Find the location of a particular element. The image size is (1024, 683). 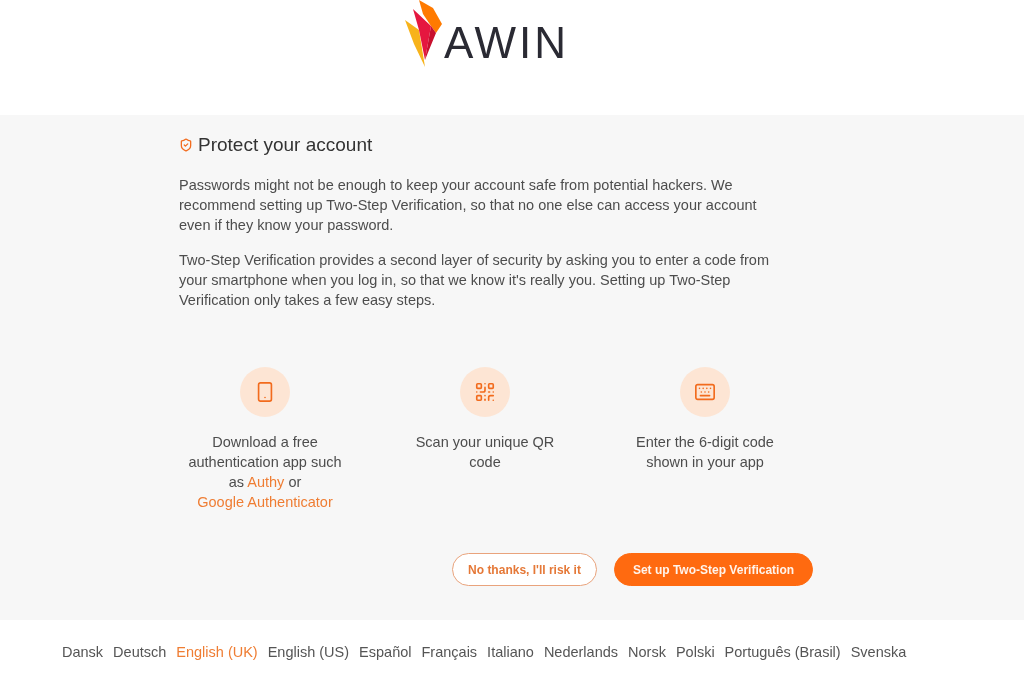

language-link: English (US) is located at coordinates (308, 651).